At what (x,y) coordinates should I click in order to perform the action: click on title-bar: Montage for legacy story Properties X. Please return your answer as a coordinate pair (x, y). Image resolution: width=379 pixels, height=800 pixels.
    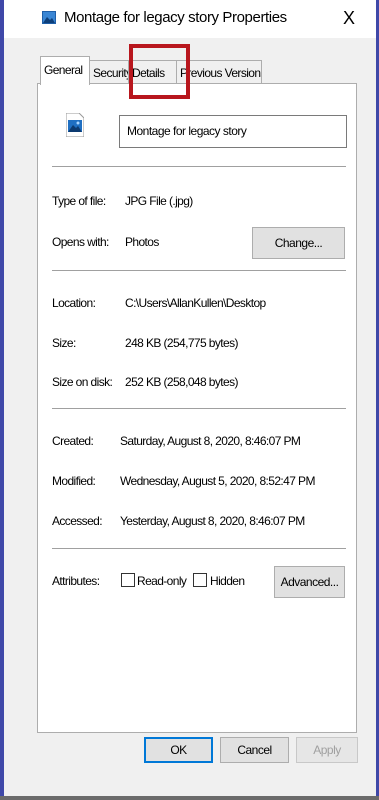
    Looking at the image, I should click on (190, 19).